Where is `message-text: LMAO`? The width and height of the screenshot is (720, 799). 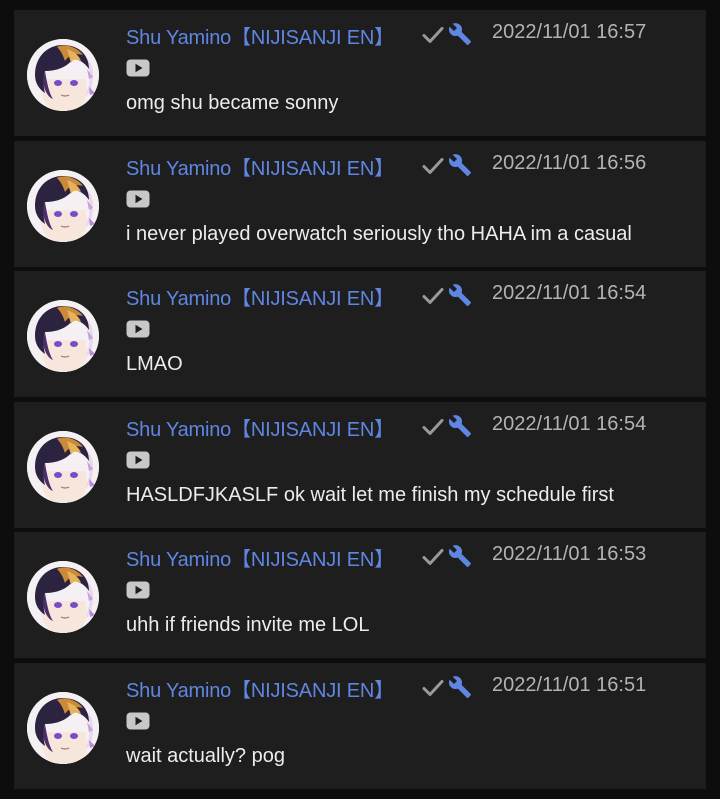 message-text: LMAO is located at coordinates (154, 364).